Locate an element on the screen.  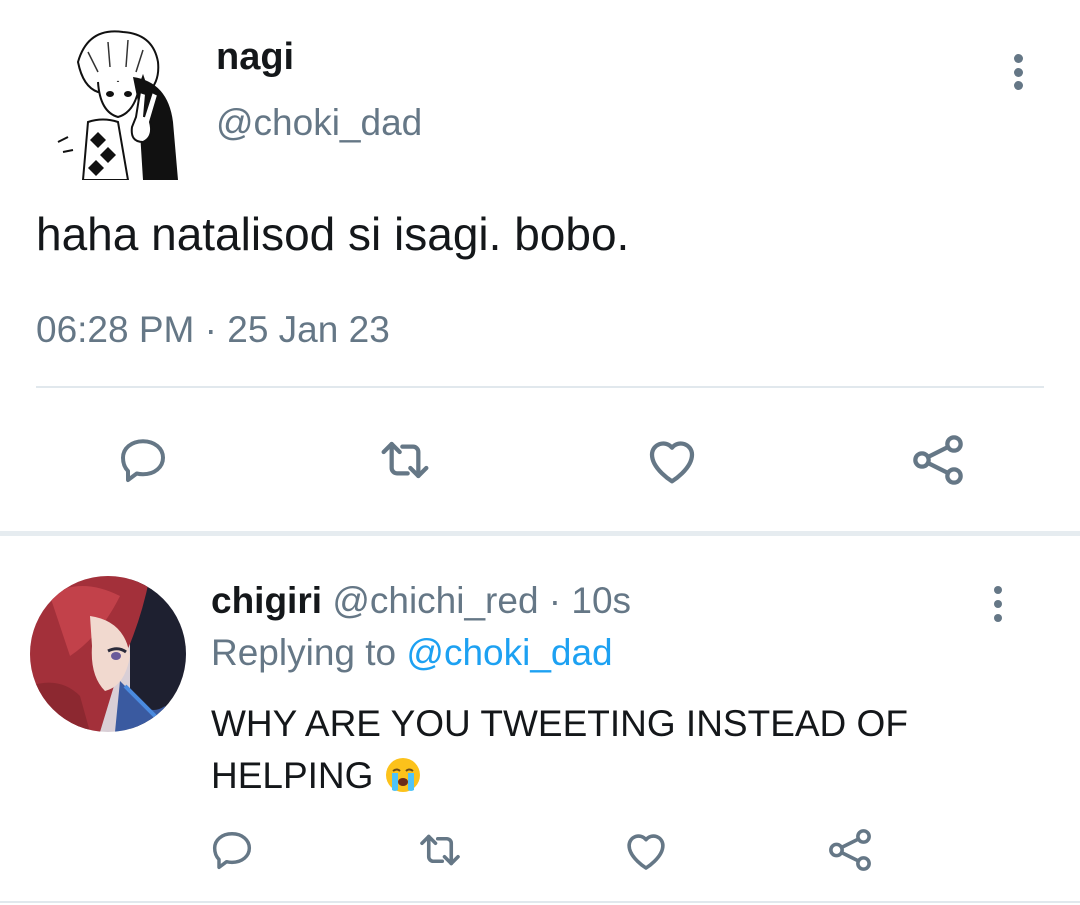
manga-avatar-image is located at coordinates (118, 101).